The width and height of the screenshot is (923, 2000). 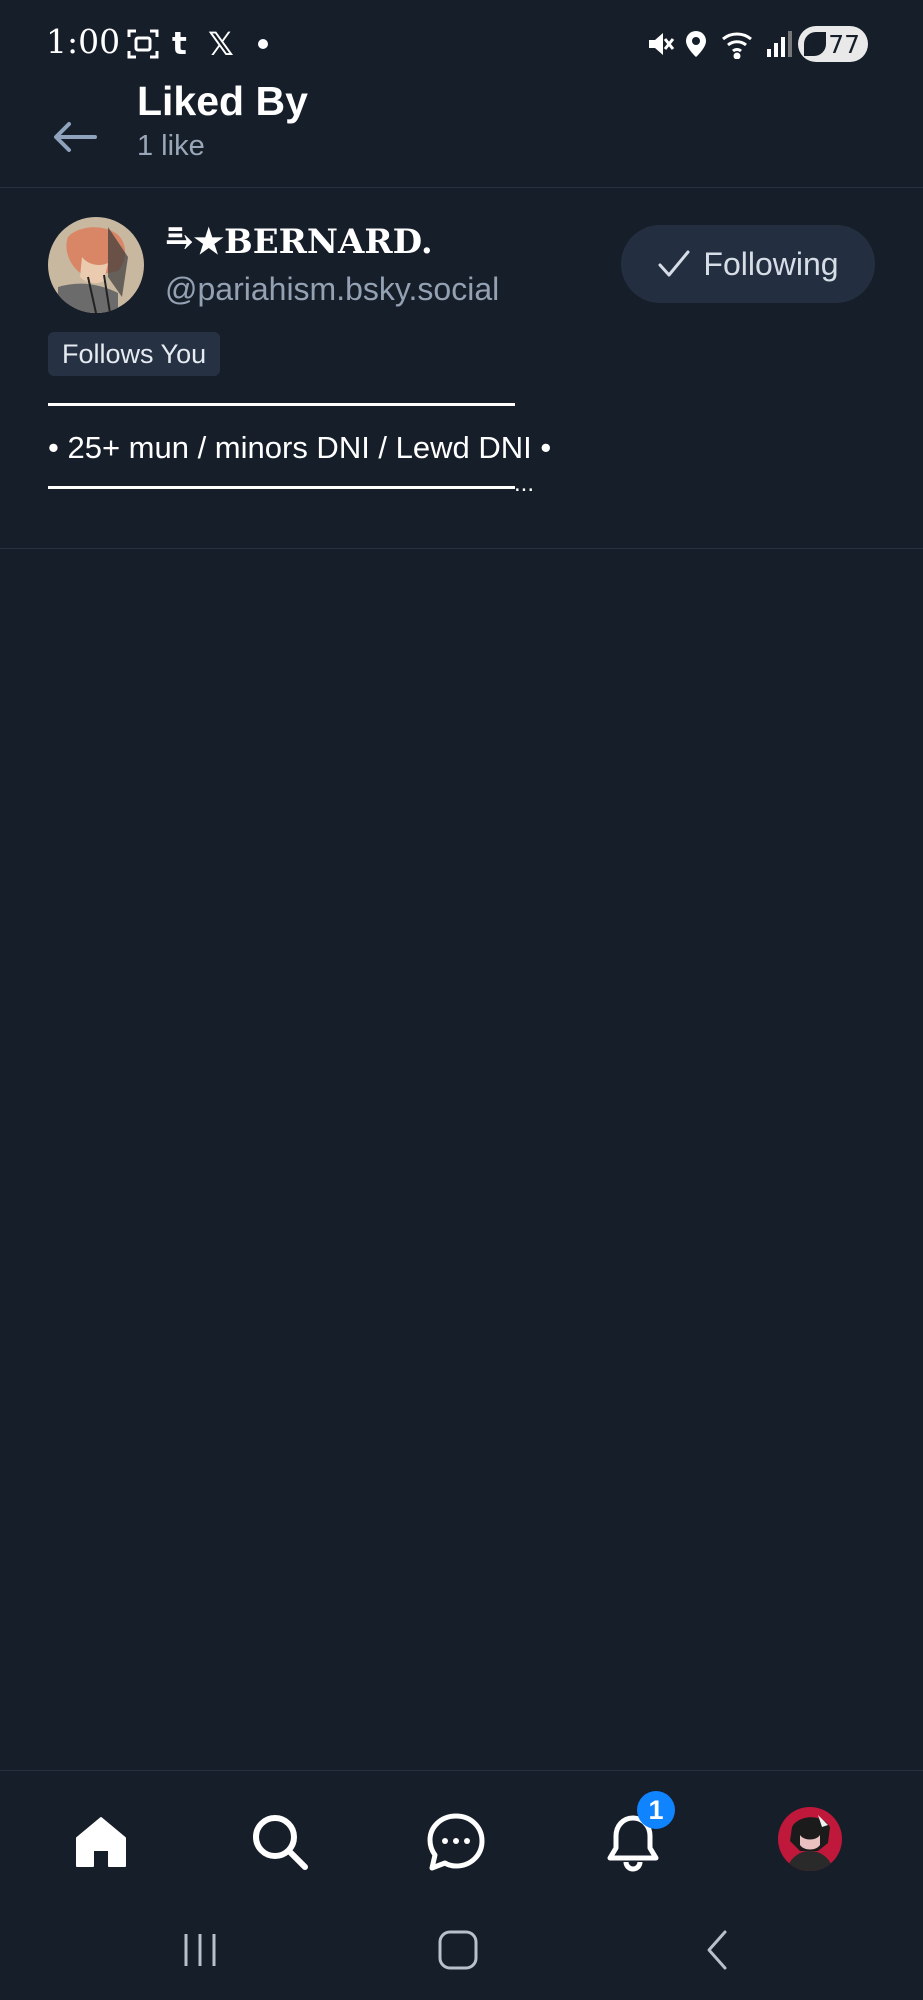 I want to click on home-button-icon, so click(x=458, y=1950).